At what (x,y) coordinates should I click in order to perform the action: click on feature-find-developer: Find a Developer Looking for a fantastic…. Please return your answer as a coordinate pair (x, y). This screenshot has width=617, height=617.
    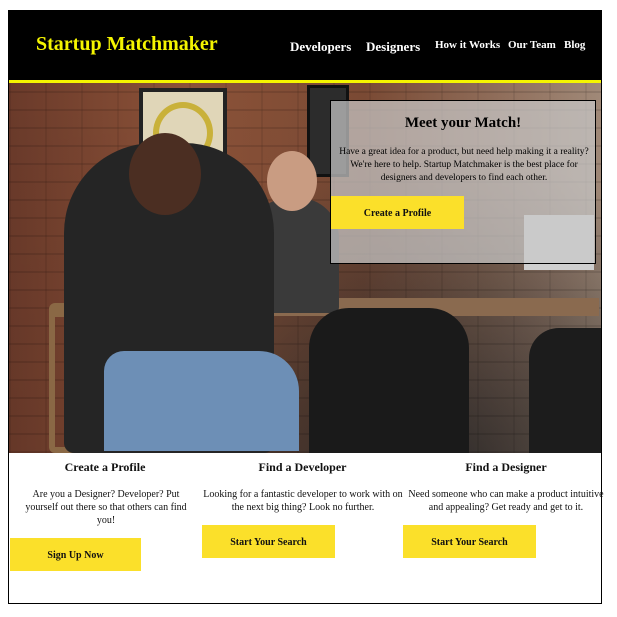
    Looking at the image, I should click on (302, 486).